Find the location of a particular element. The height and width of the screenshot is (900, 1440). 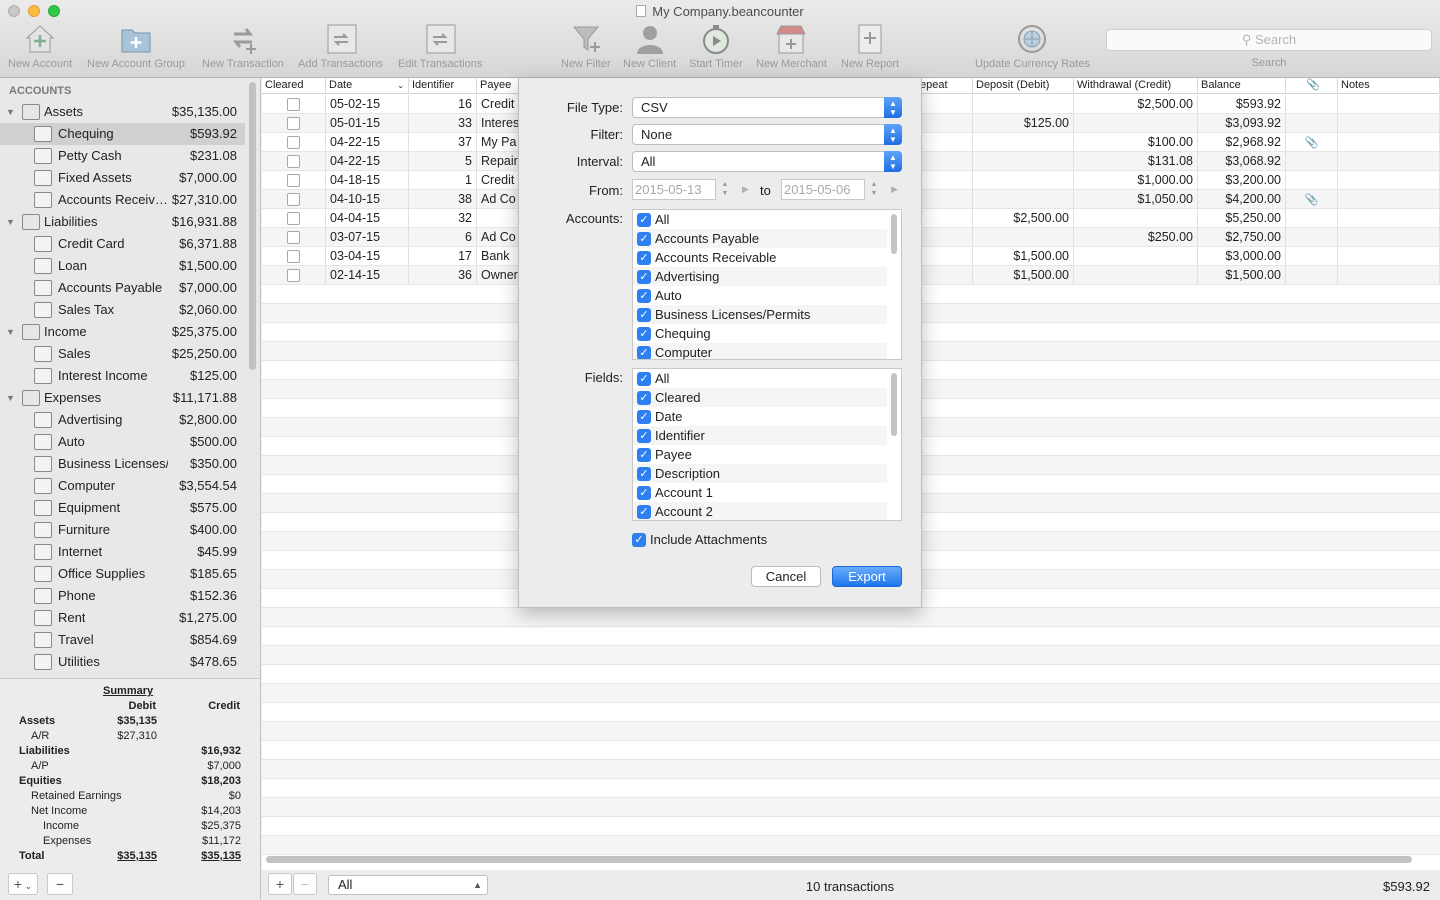

fields-list-item: ✓ Identifier is located at coordinates (760, 435).